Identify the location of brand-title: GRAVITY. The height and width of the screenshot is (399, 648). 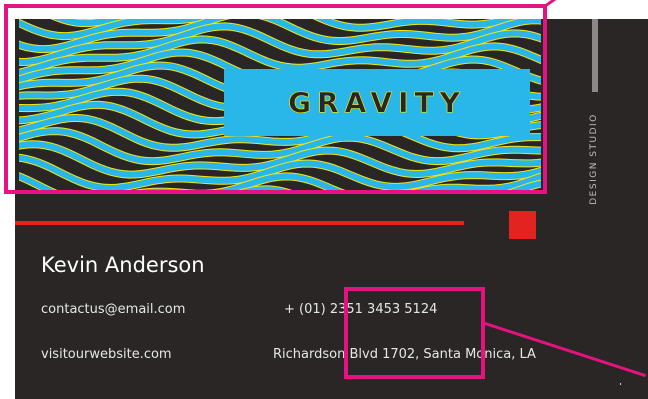
(377, 103).